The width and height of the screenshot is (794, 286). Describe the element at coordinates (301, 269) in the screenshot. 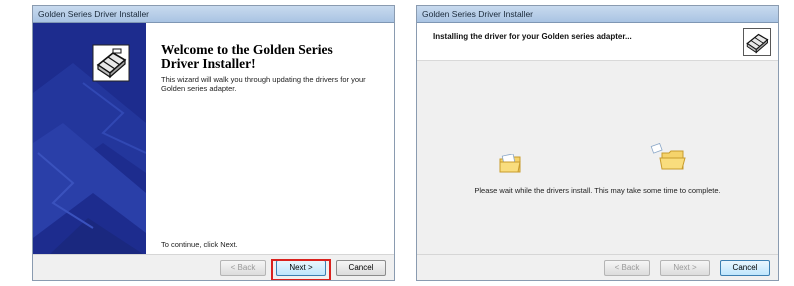

I see `next-button-highlight` at that location.